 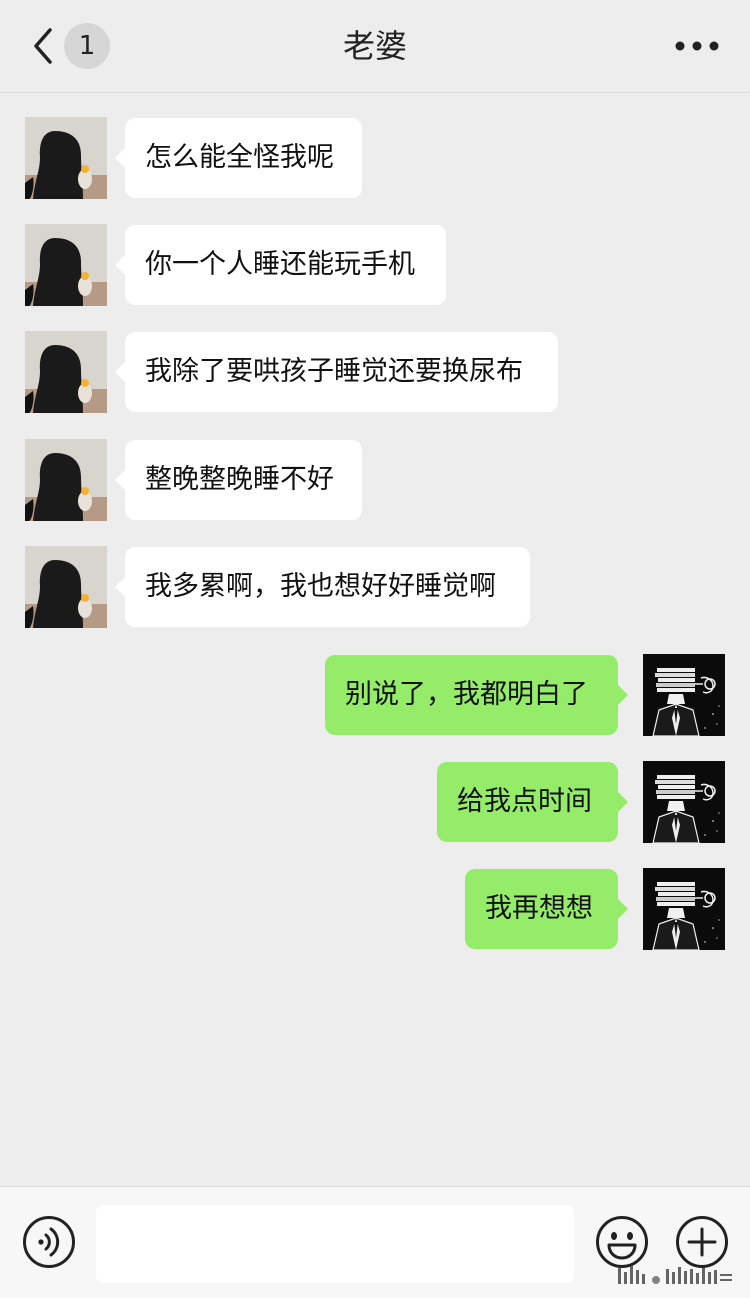 What do you see at coordinates (622, 1242) in the screenshot?
I see `emoji-icon` at bounding box center [622, 1242].